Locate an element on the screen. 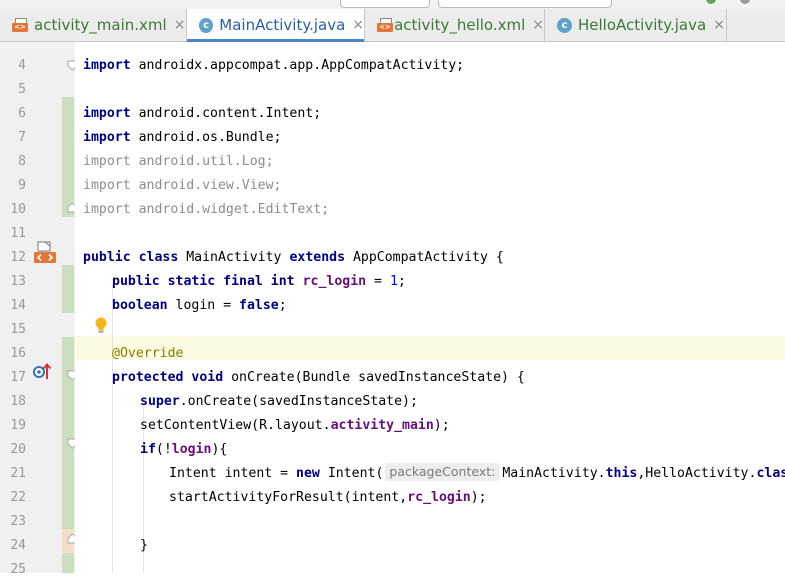  field-name: login is located at coordinates (191, 449).